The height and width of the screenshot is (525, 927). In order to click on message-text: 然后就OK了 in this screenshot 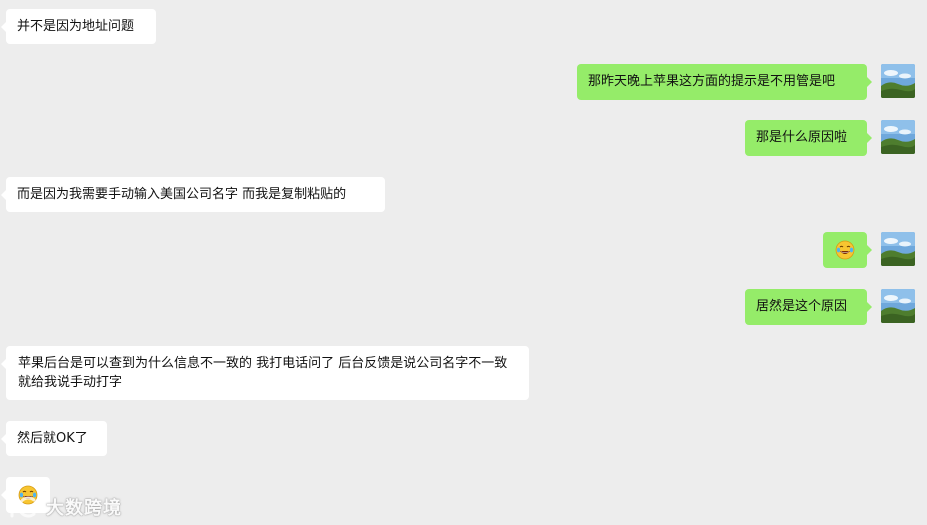, I will do `click(52, 438)`.